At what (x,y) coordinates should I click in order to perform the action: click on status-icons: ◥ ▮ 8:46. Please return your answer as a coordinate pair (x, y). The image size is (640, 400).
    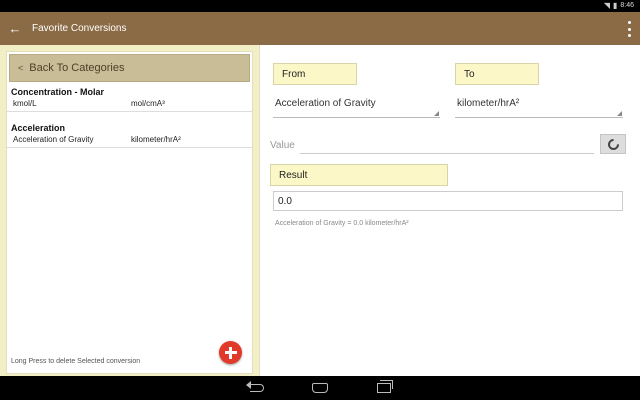
    Looking at the image, I should click on (619, 6).